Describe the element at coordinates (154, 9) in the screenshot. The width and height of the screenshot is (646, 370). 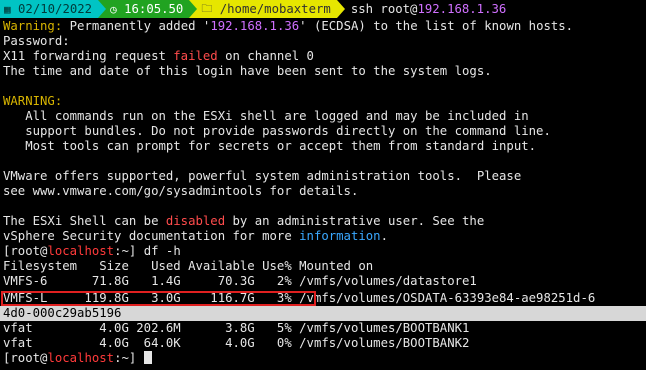
I see `prompt-time: 16:05.50` at that location.